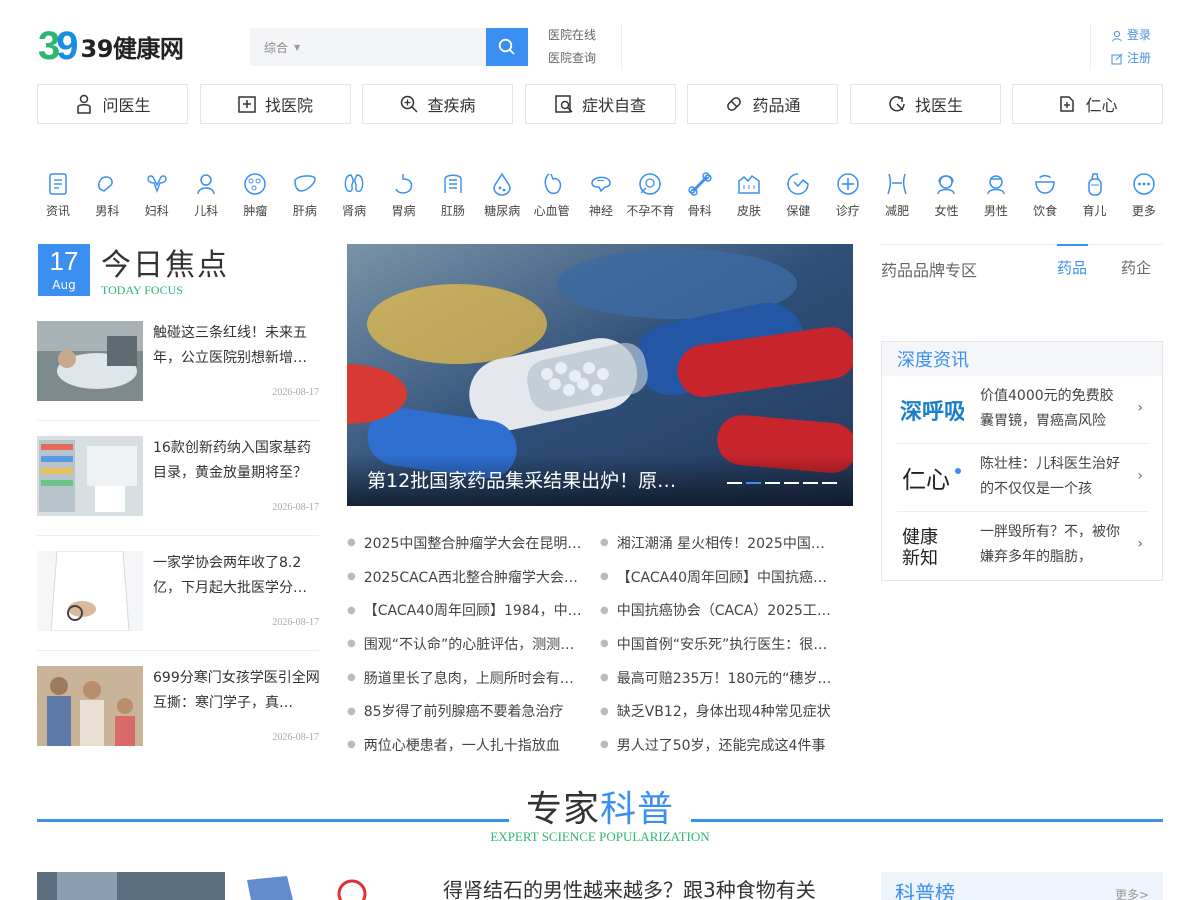 This screenshot has height=900, width=1200. Describe the element at coordinates (600, 104) in the screenshot. I see `nav-item-4: 症状自查` at that location.